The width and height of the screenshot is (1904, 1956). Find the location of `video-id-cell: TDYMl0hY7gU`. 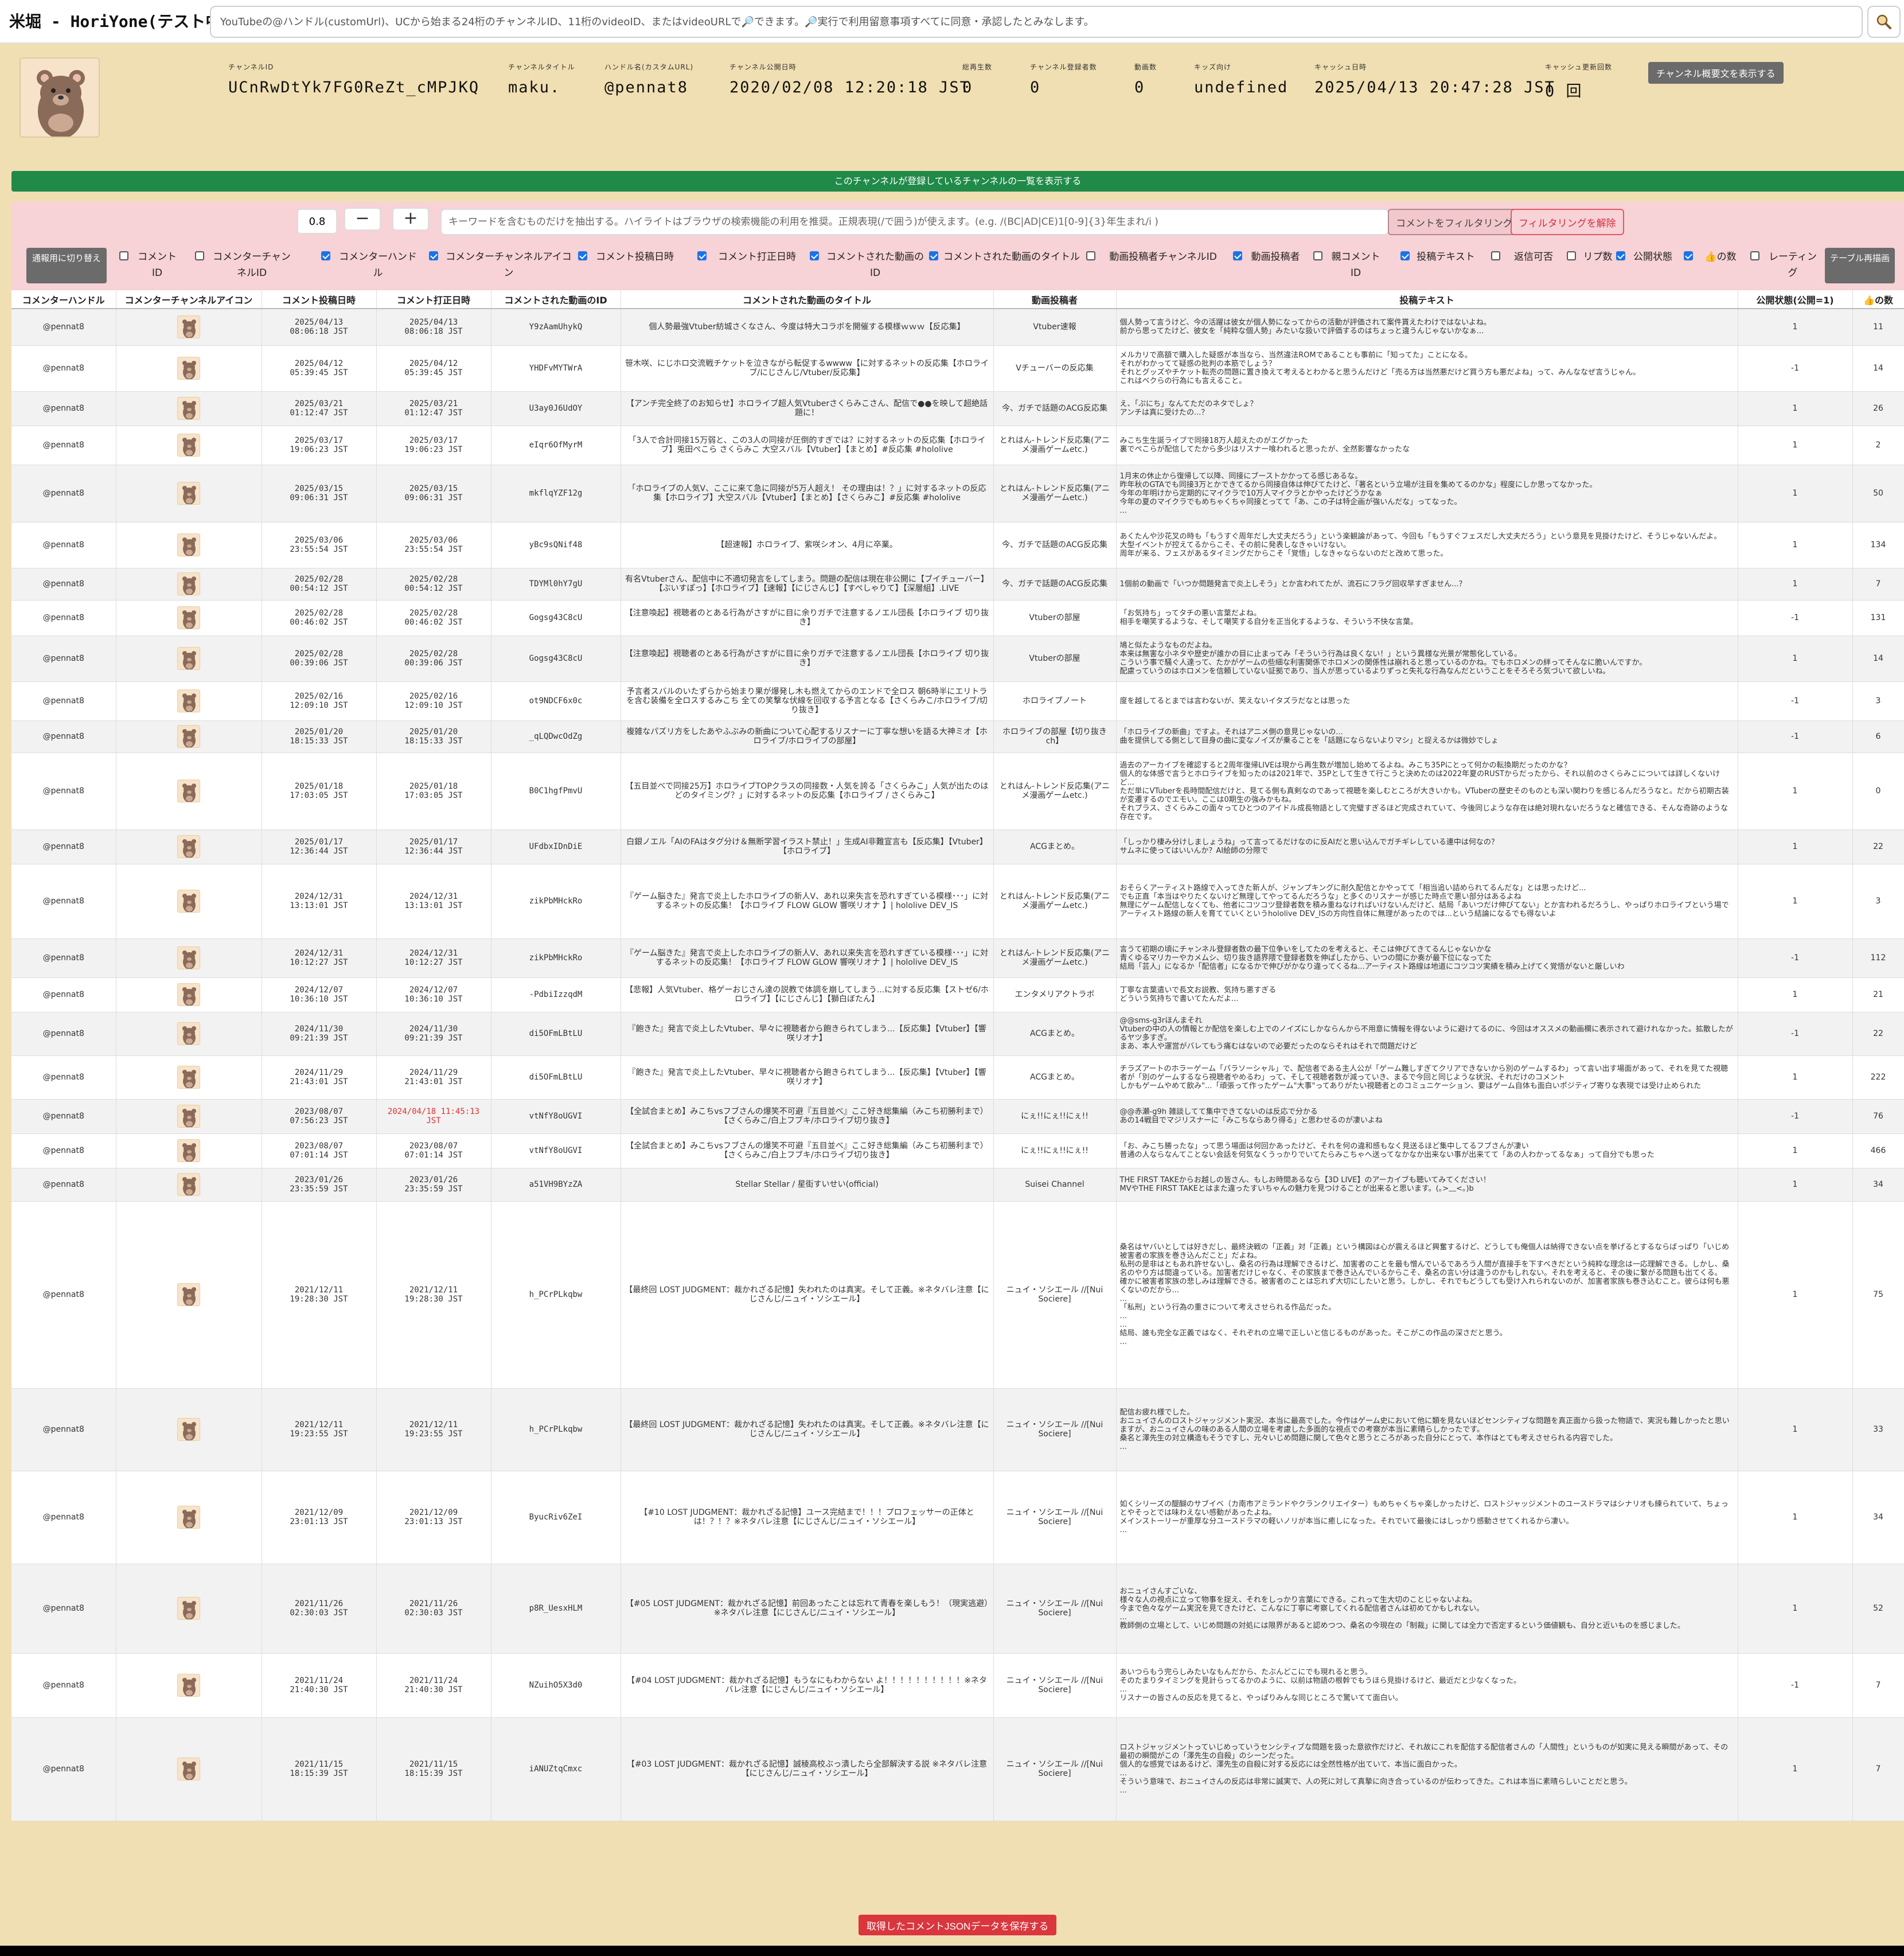

video-id-cell: TDYMl0hY7gU is located at coordinates (556, 584).